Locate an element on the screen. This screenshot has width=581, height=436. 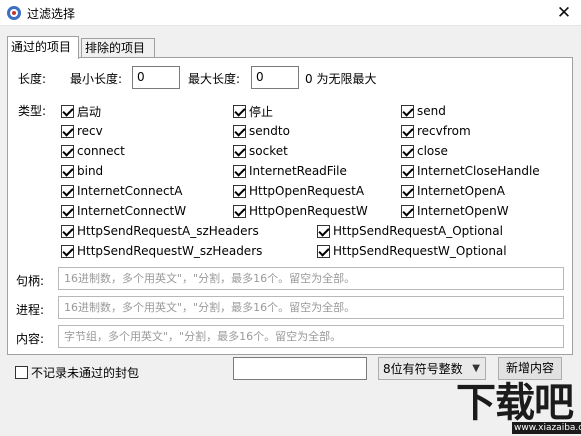
checkbox-no-record-failed: 不记录未通过的封包 is located at coordinates (77, 372).